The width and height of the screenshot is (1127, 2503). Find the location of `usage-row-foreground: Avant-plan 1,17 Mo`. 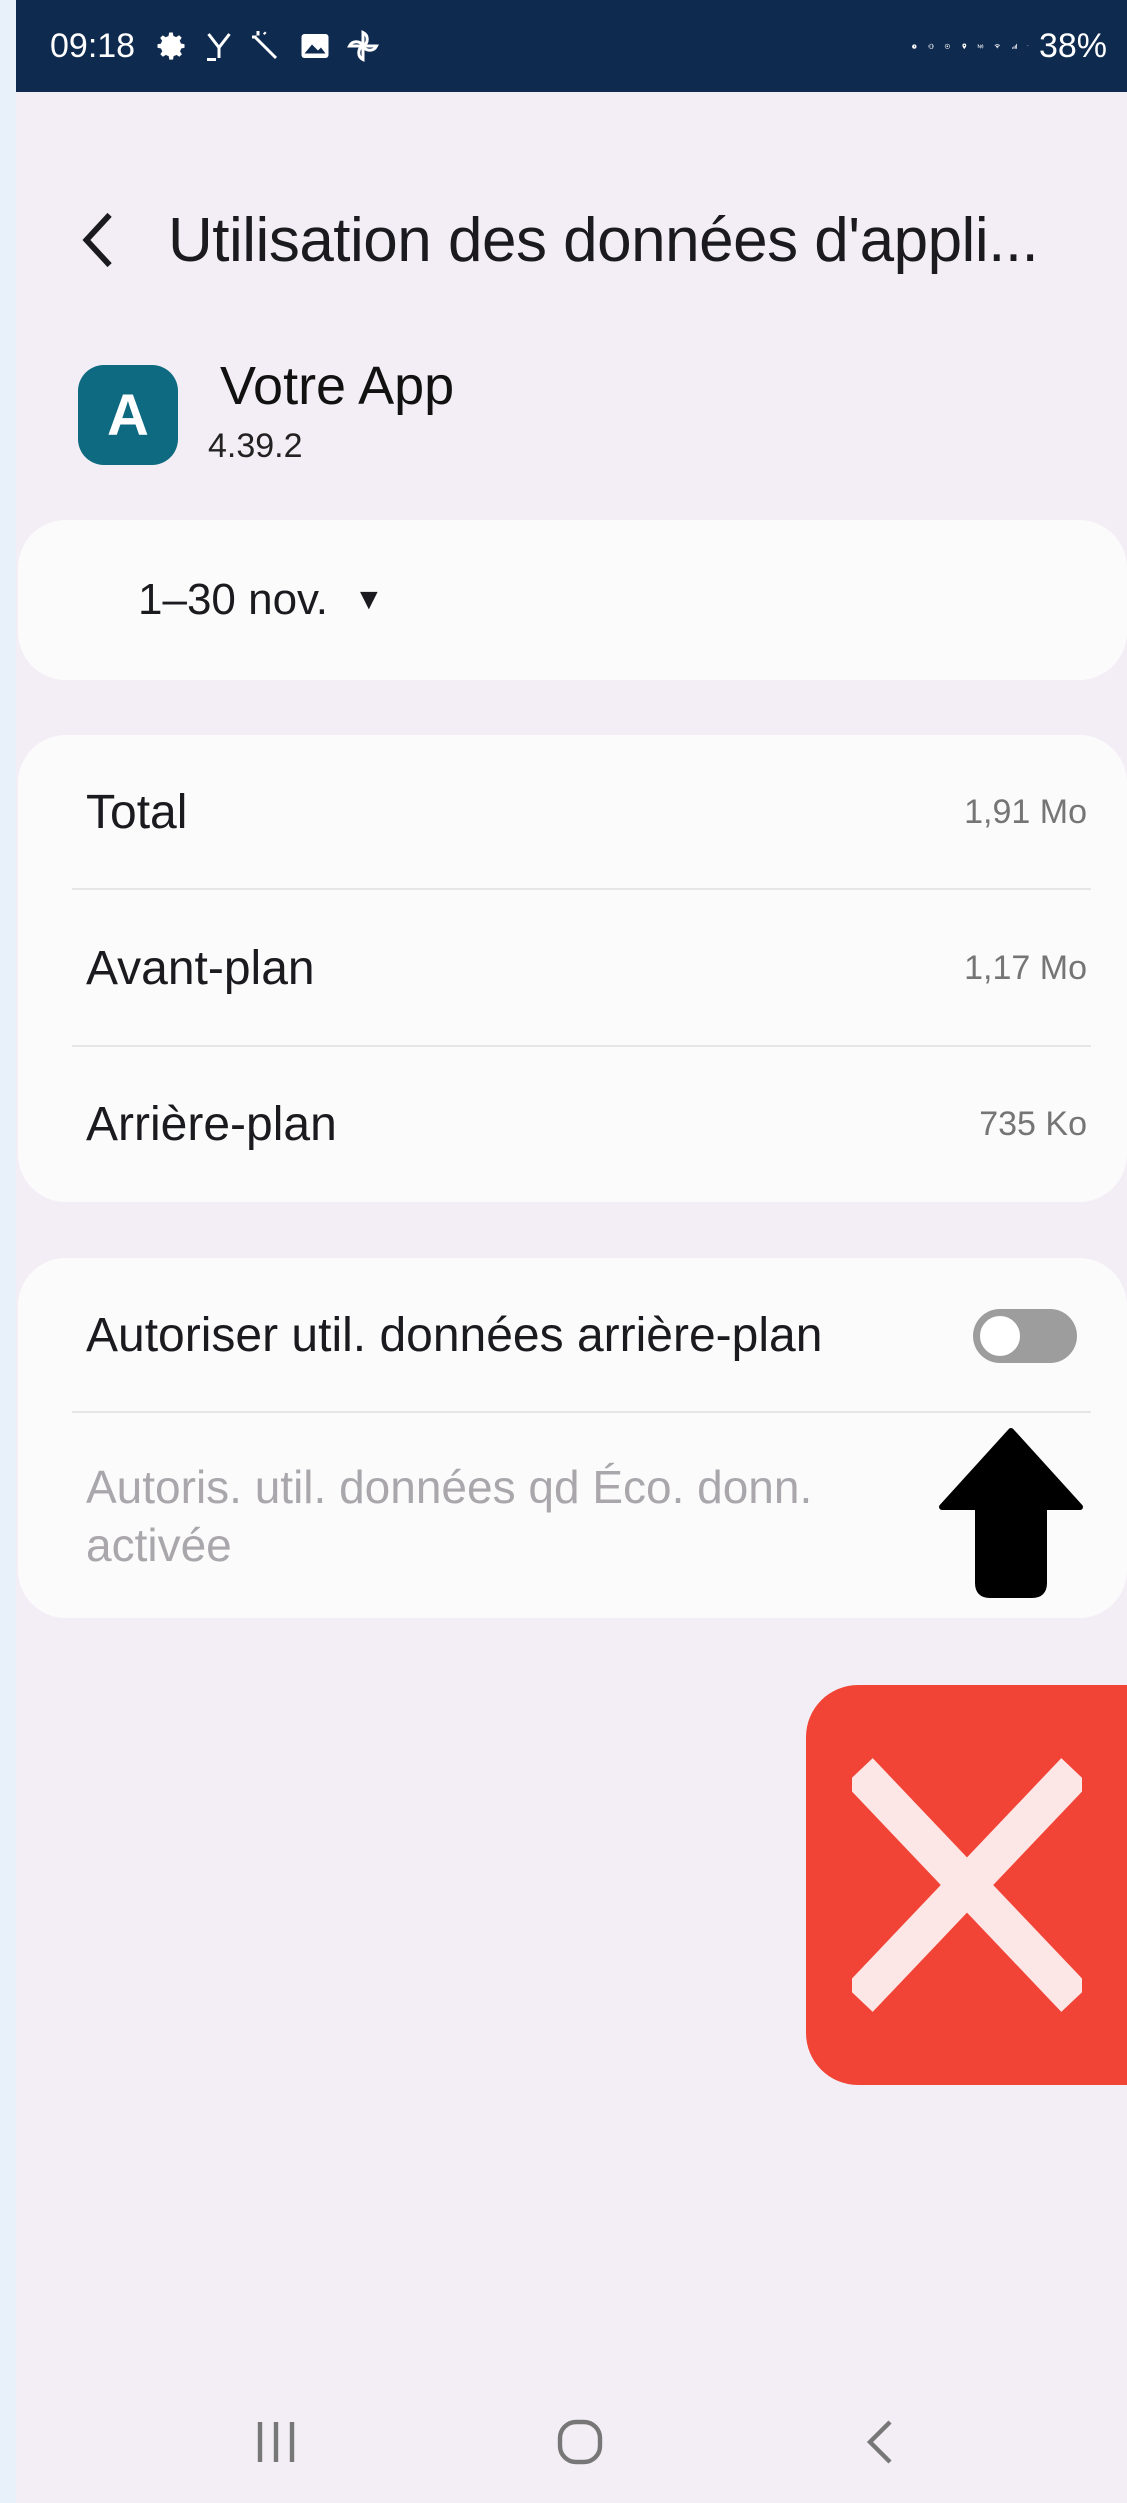

usage-row-foreground: Avant-plan 1,17 Mo is located at coordinates (572, 968).